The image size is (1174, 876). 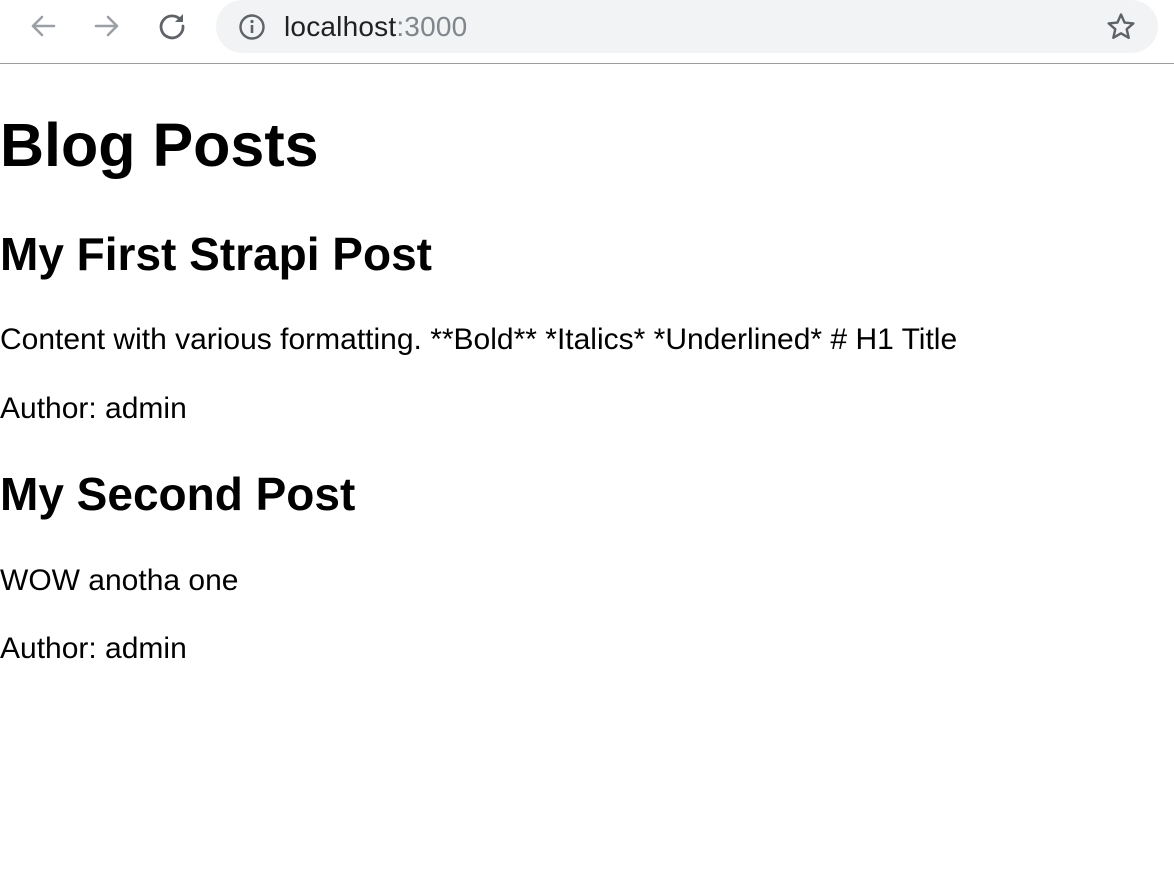 I want to click on bookmark-star-icon, so click(x=1121, y=27).